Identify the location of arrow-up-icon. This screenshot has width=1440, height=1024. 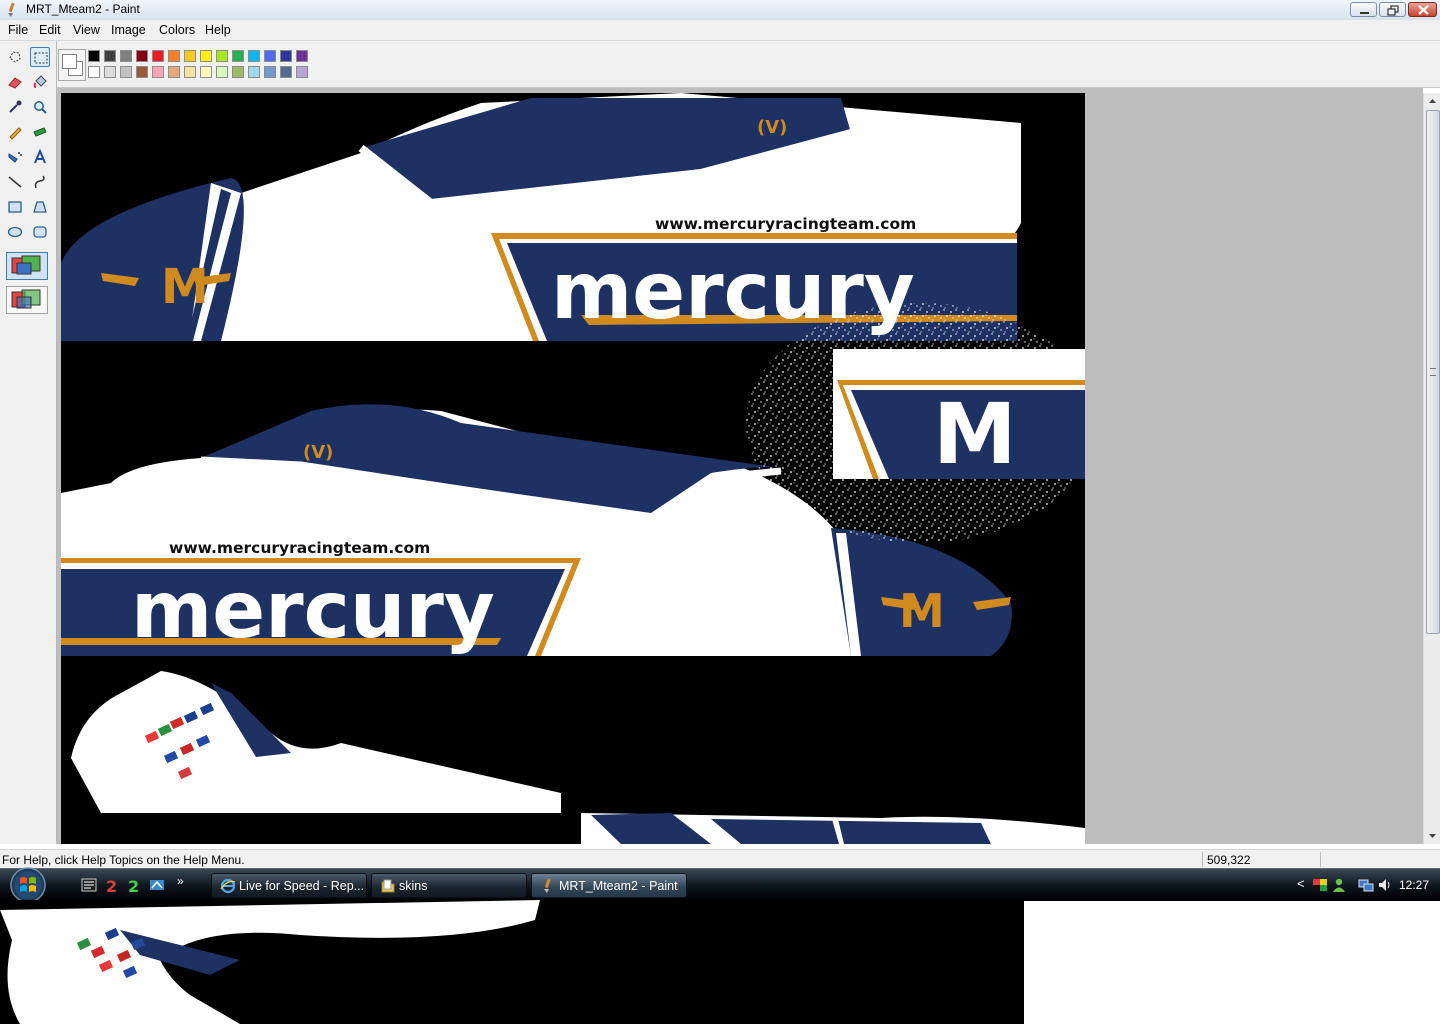
(1432, 101).